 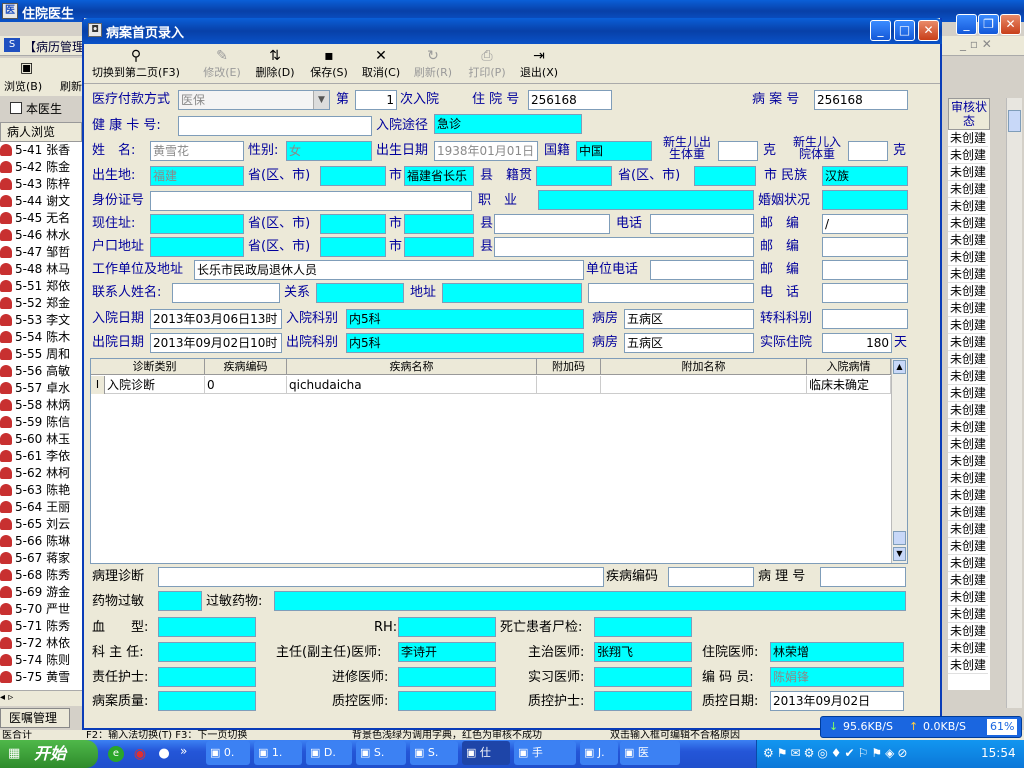 I want to click on rh-field, so click(x=447, y=627).